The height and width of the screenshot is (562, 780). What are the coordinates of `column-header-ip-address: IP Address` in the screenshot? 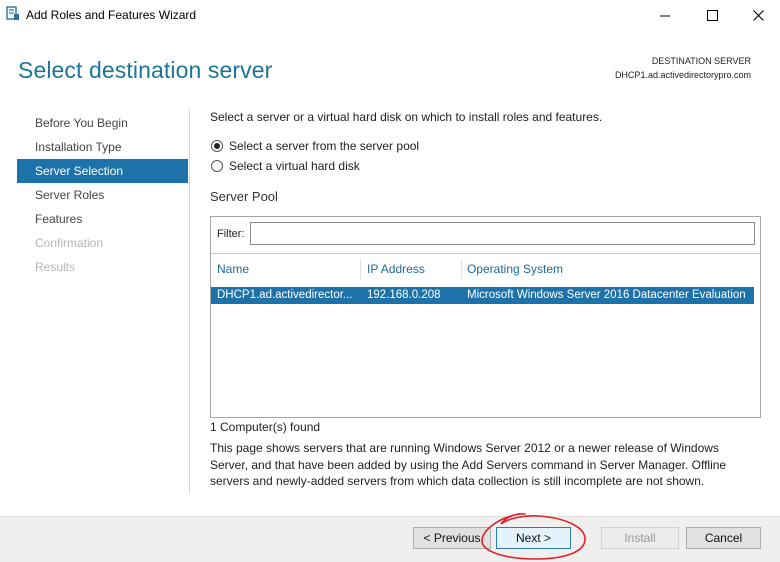 It's located at (409, 269).